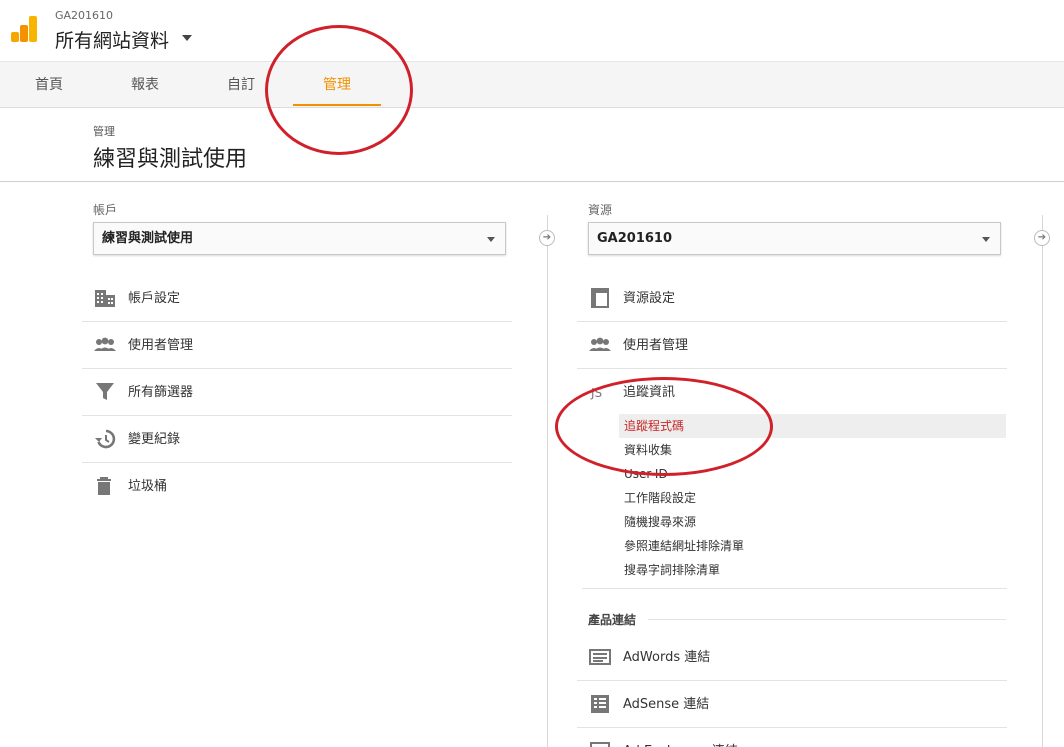  I want to click on adexchange-icon, so click(600, 744).